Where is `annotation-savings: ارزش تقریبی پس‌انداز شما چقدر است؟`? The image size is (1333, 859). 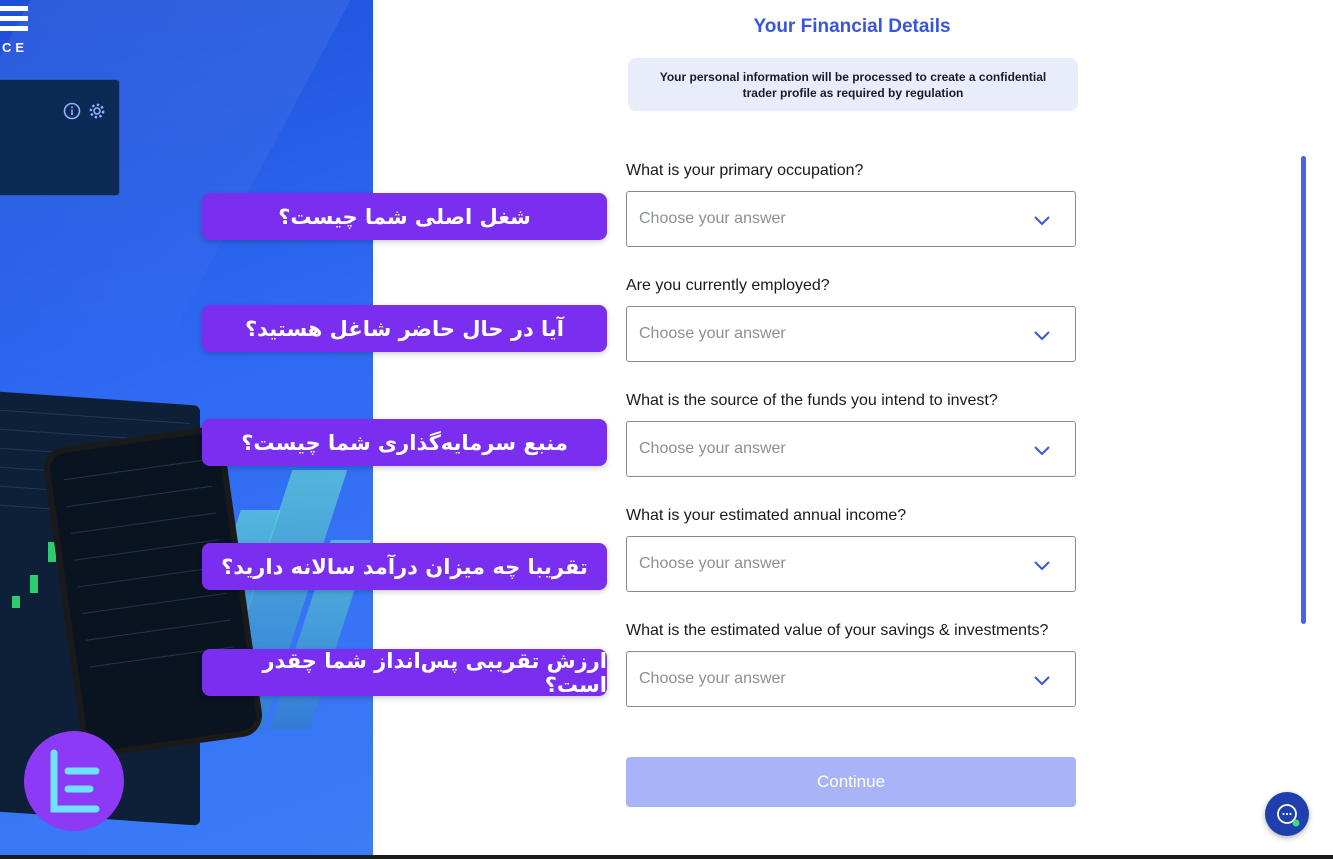 annotation-savings: ارزش تقریبی پس‌انداز شما چقدر است؟ is located at coordinates (404, 673).